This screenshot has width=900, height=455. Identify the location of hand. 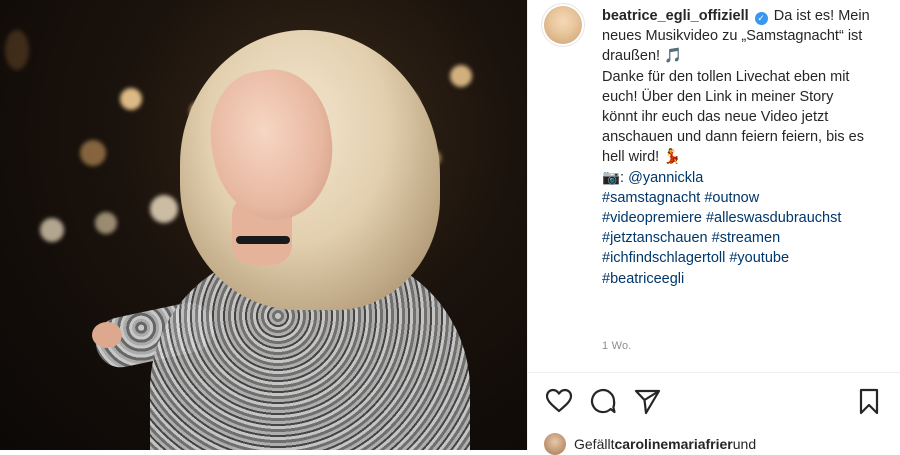
(107, 335).